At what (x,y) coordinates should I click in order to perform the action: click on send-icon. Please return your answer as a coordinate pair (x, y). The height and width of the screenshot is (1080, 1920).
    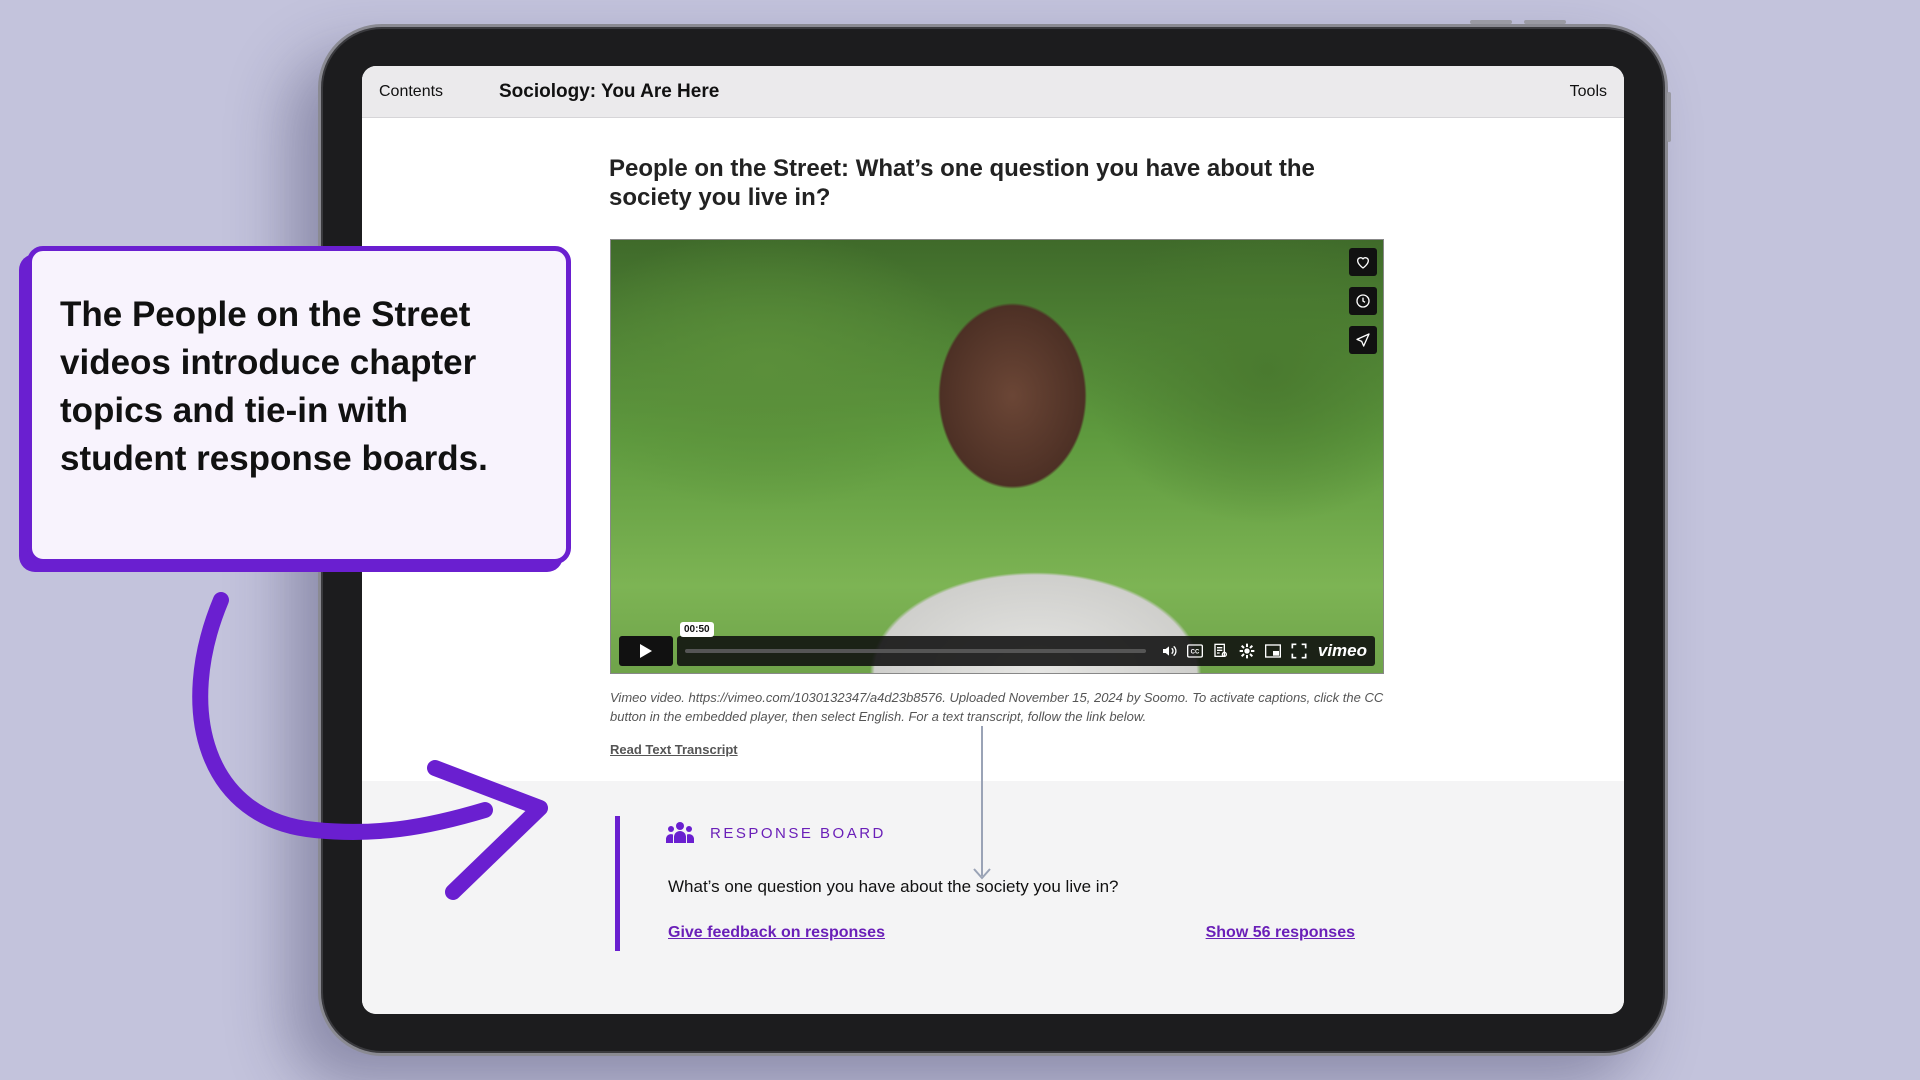
    Looking at the image, I should click on (1363, 340).